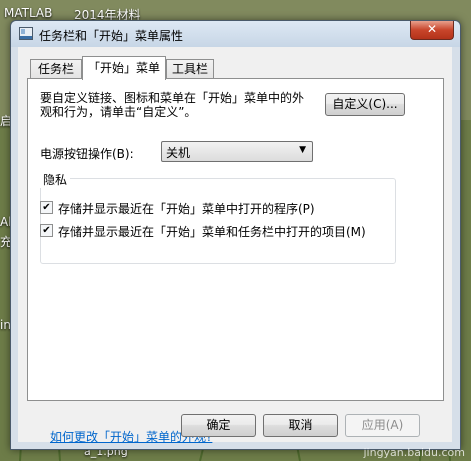 The width and height of the screenshot is (471, 461). Describe the element at coordinates (5, 241) in the screenshot. I see `desktop-icon-label-side-3: 充` at that location.